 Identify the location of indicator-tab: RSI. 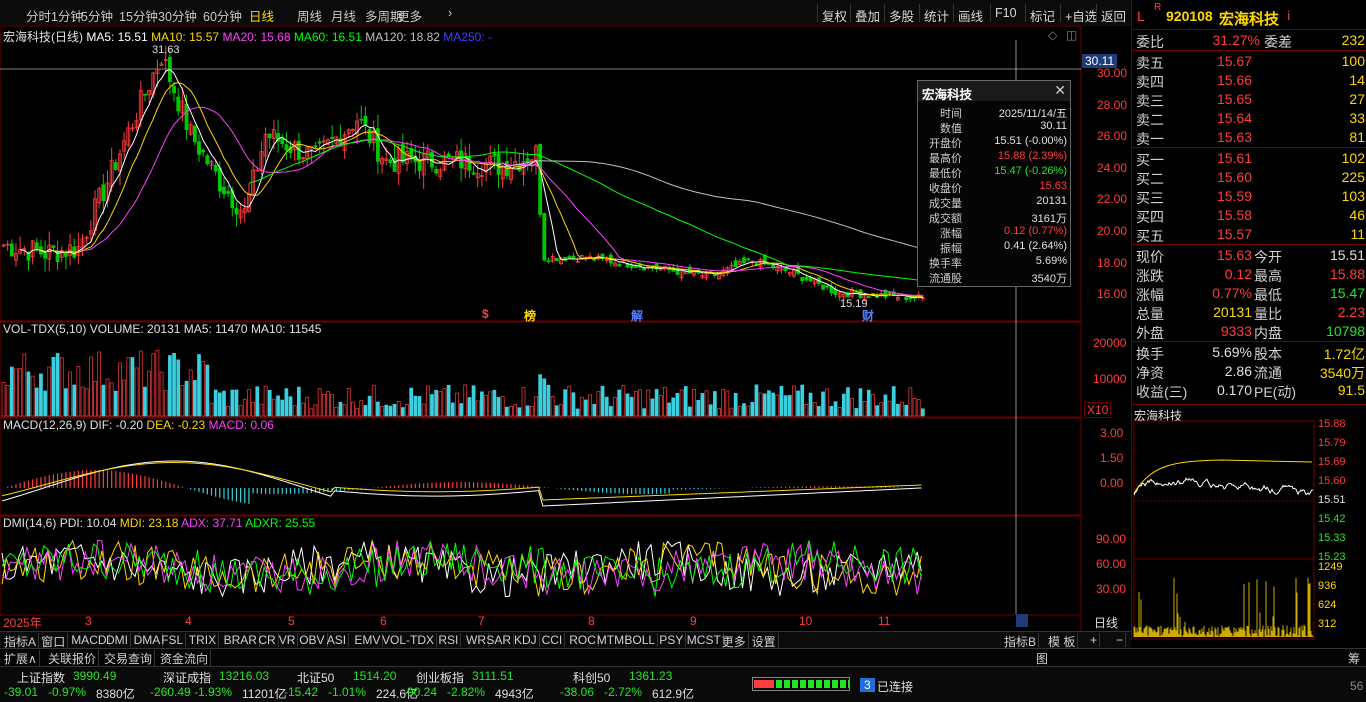
(449, 640).